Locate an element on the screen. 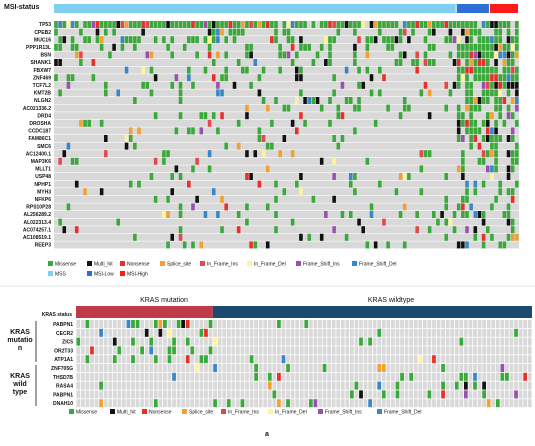 Image resolution: width=535 pixels, height=446 pixels. row-group-label: type is located at coordinates (20, 392).